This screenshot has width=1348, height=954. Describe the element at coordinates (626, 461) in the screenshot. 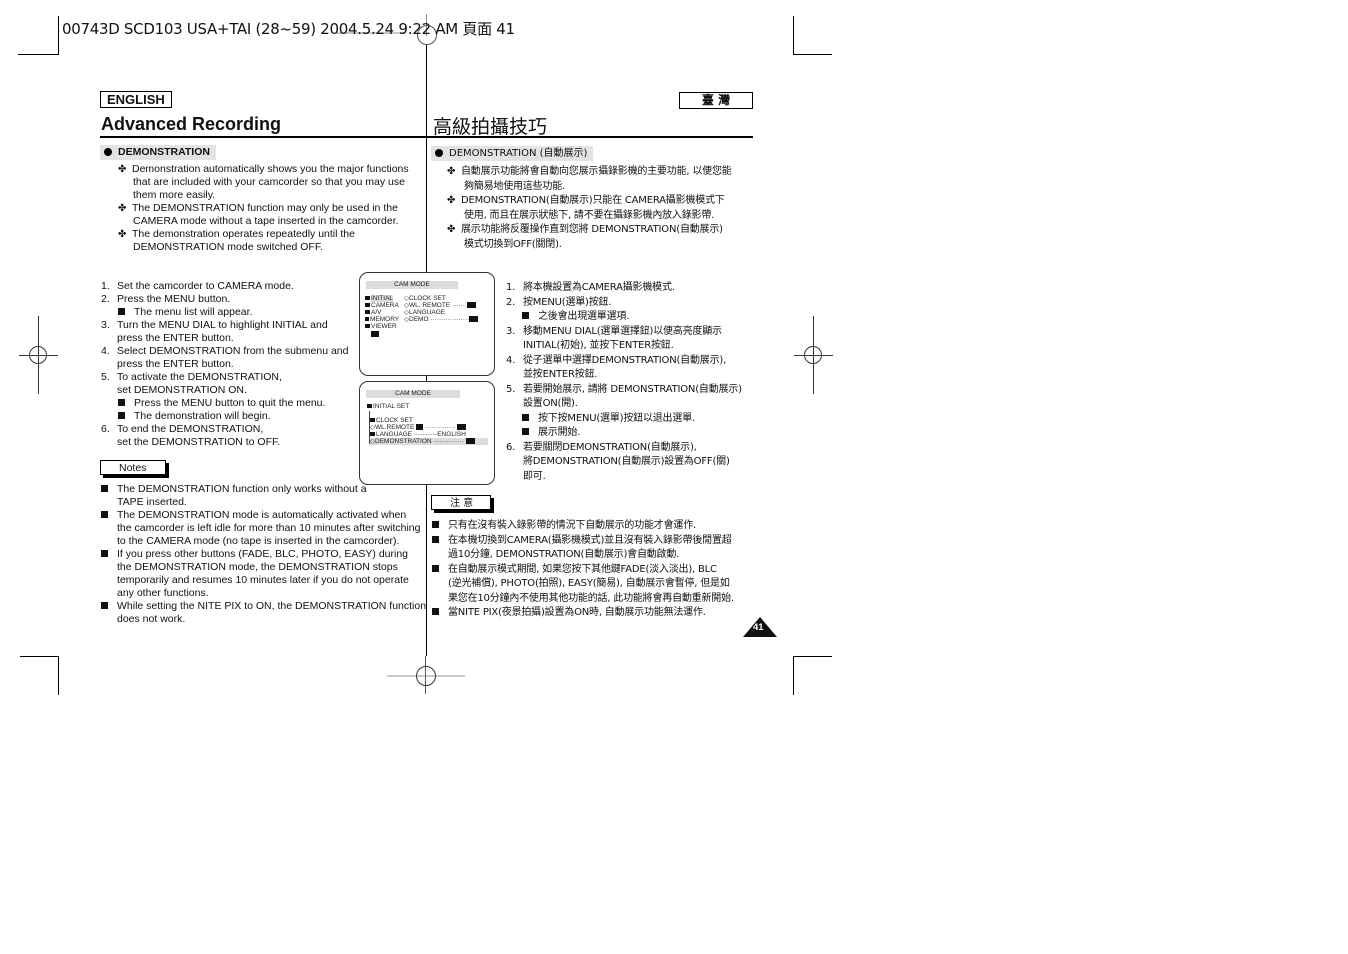

I see `step-item-cont: 將DEMONSTRATION(自動展示)設置為OFF(關)` at that location.